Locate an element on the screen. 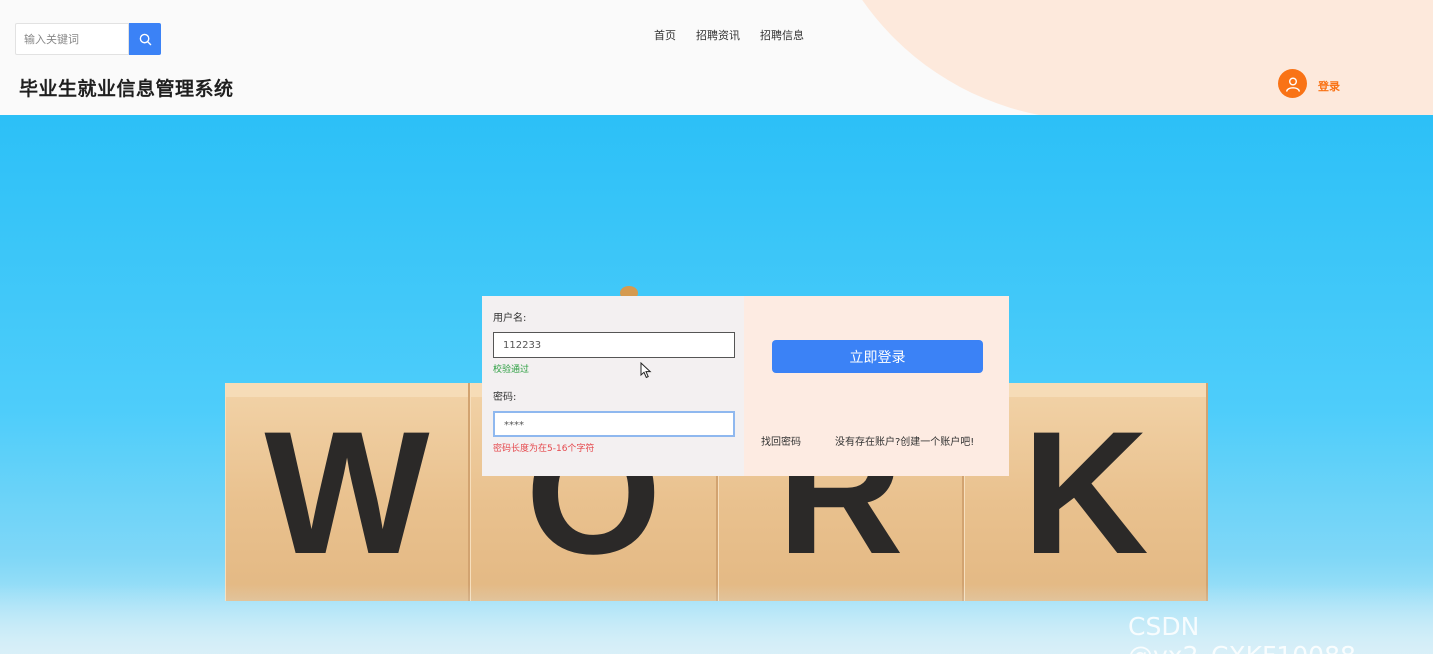  mouse-pointer-icon is located at coordinates (646, 370).